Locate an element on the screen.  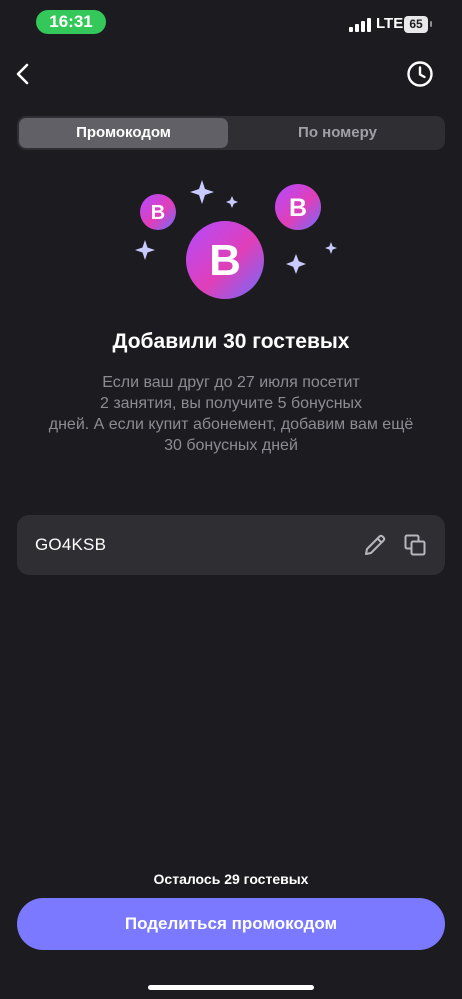
chevron-left-icon is located at coordinates (22, 74).